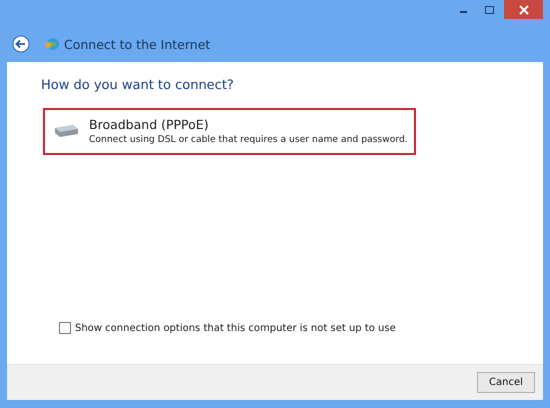 The height and width of the screenshot is (408, 550). What do you see at coordinates (65, 328) in the screenshot?
I see `checkbox` at bounding box center [65, 328].